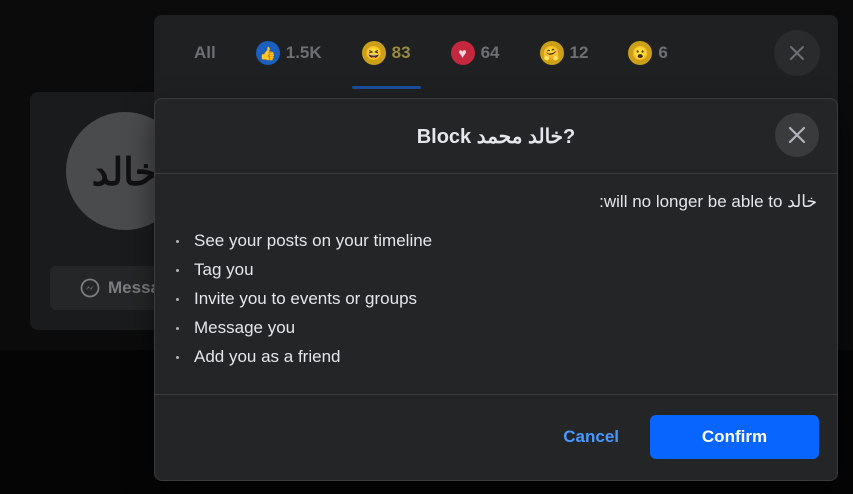 Image resolution: width=853 pixels, height=494 pixels. I want to click on tab-all: All, so click(195, 53).